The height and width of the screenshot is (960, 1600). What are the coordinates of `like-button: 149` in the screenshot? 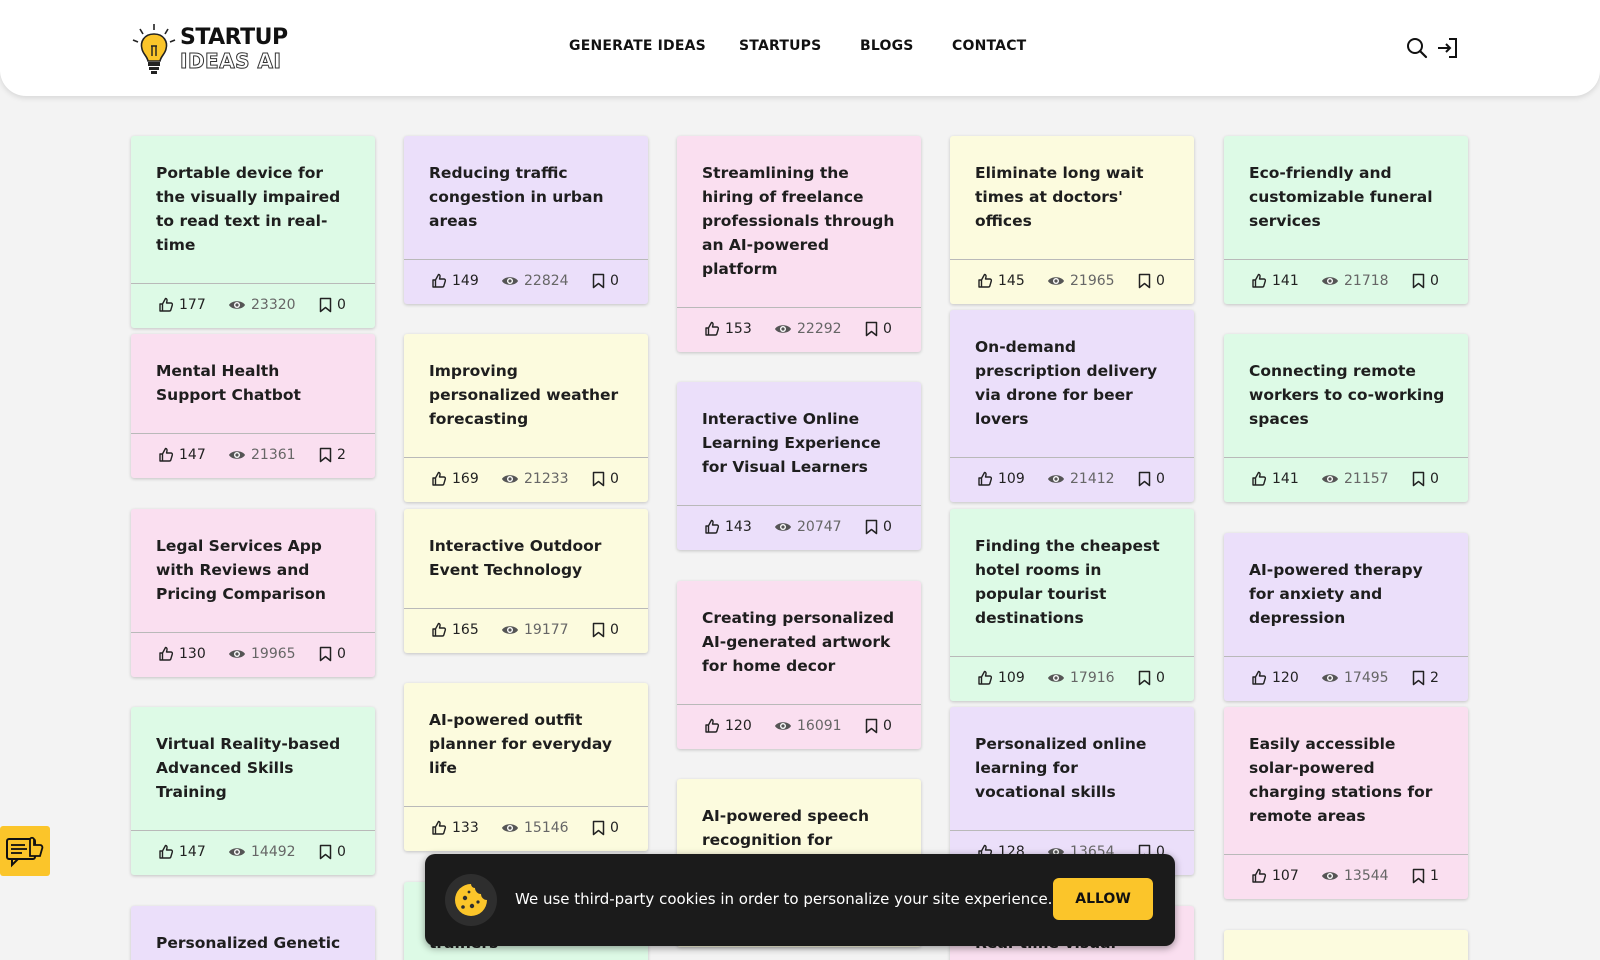 It's located at (455, 281).